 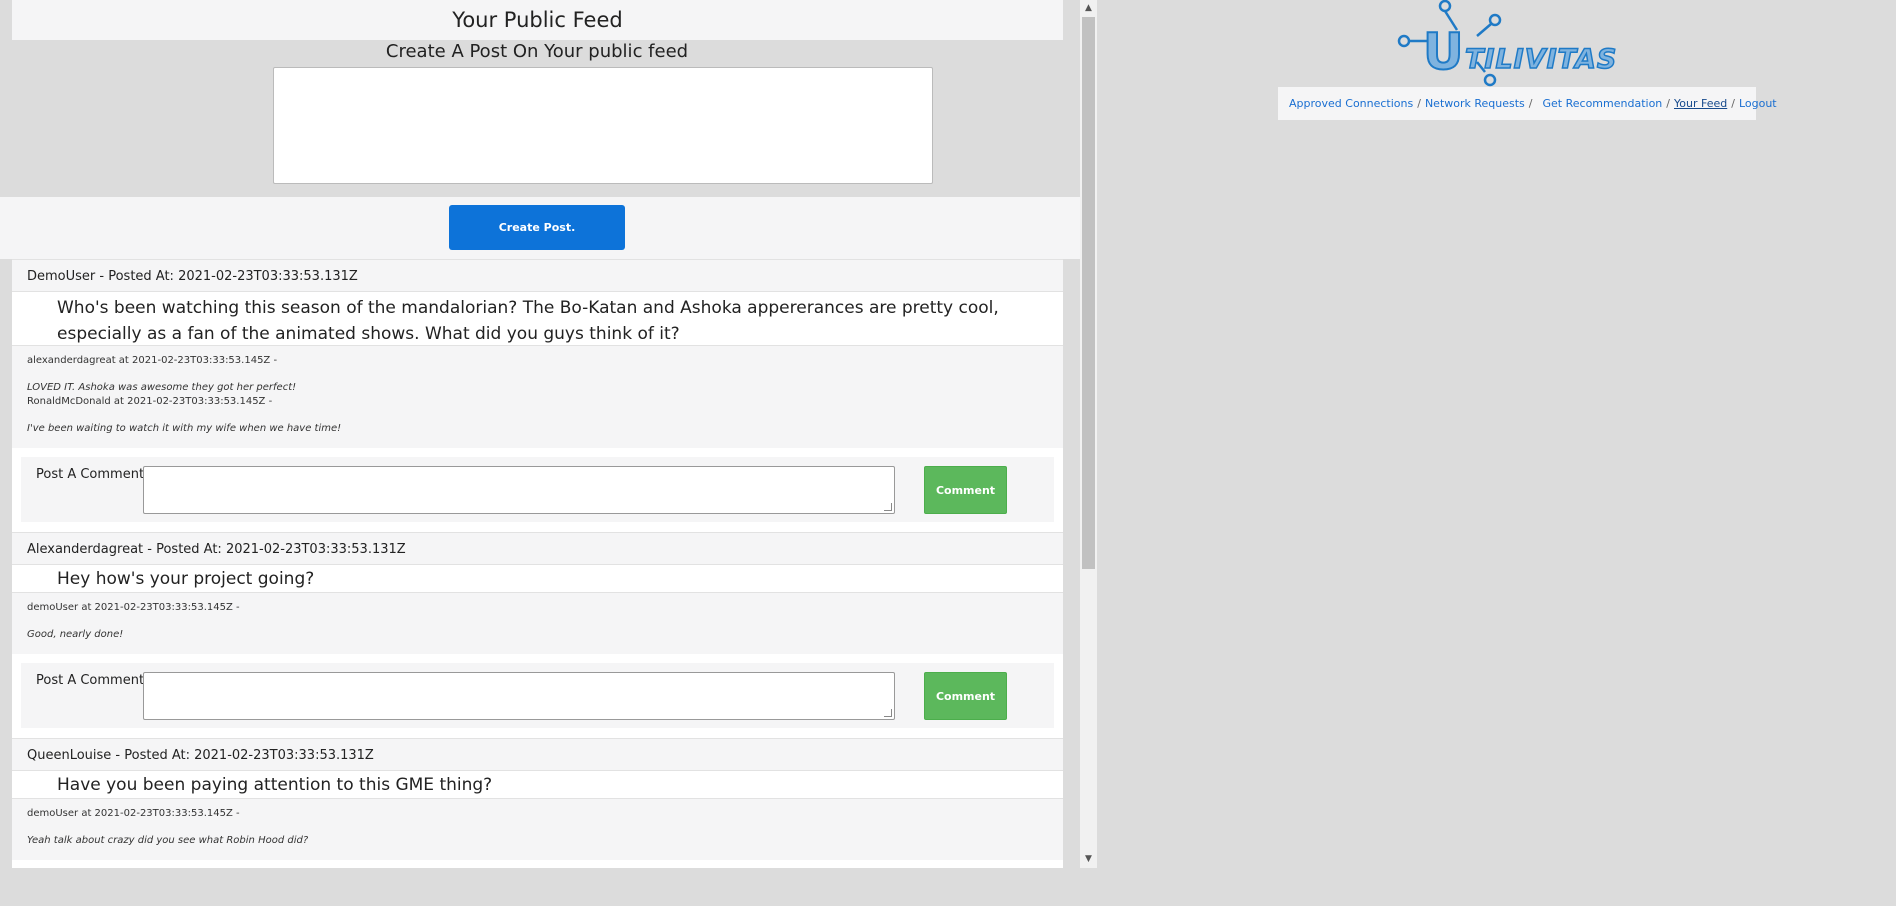 What do you see at coordinates (1603, 103) in the screenshot?
I see `nav-get-recommendation: Get Recommendation` at bounding box center [1603, 103].